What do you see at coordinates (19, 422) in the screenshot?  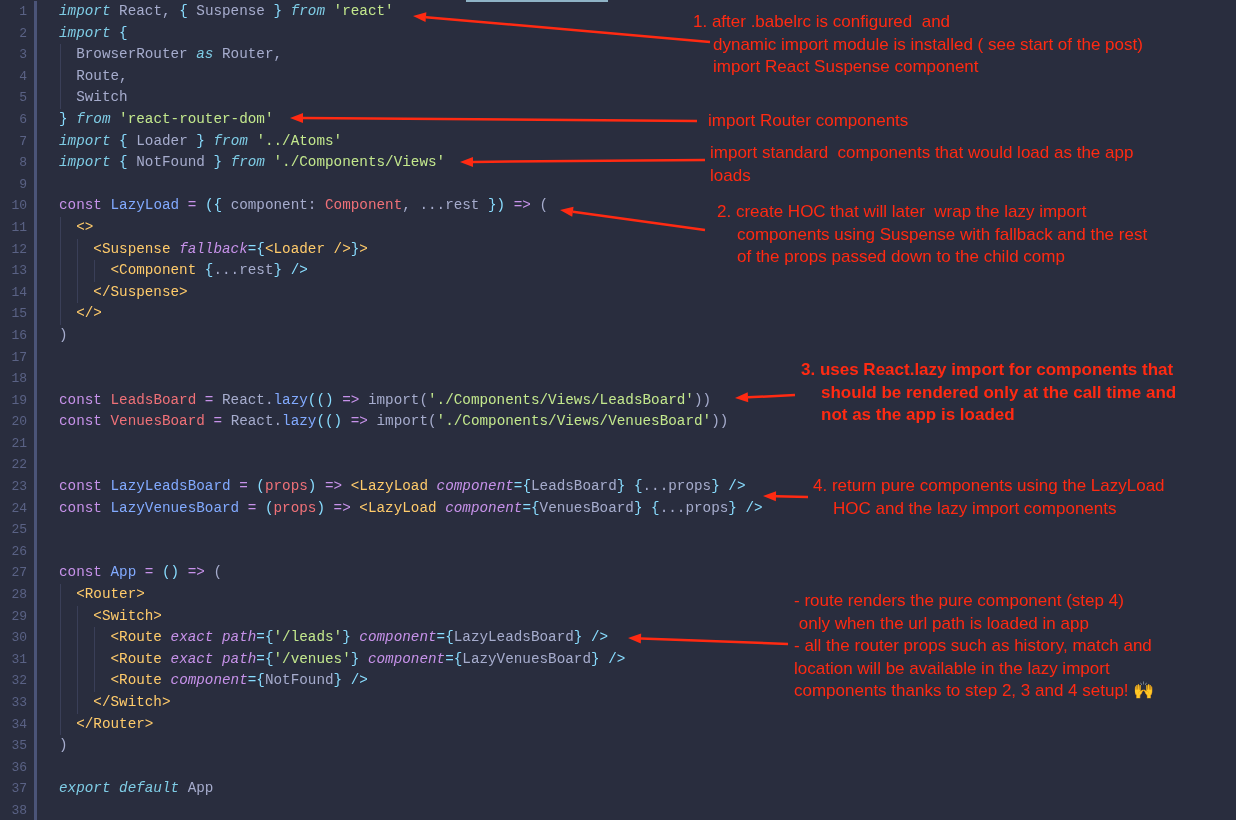 I see `line-number: 20` at bounding box center [19, 422].